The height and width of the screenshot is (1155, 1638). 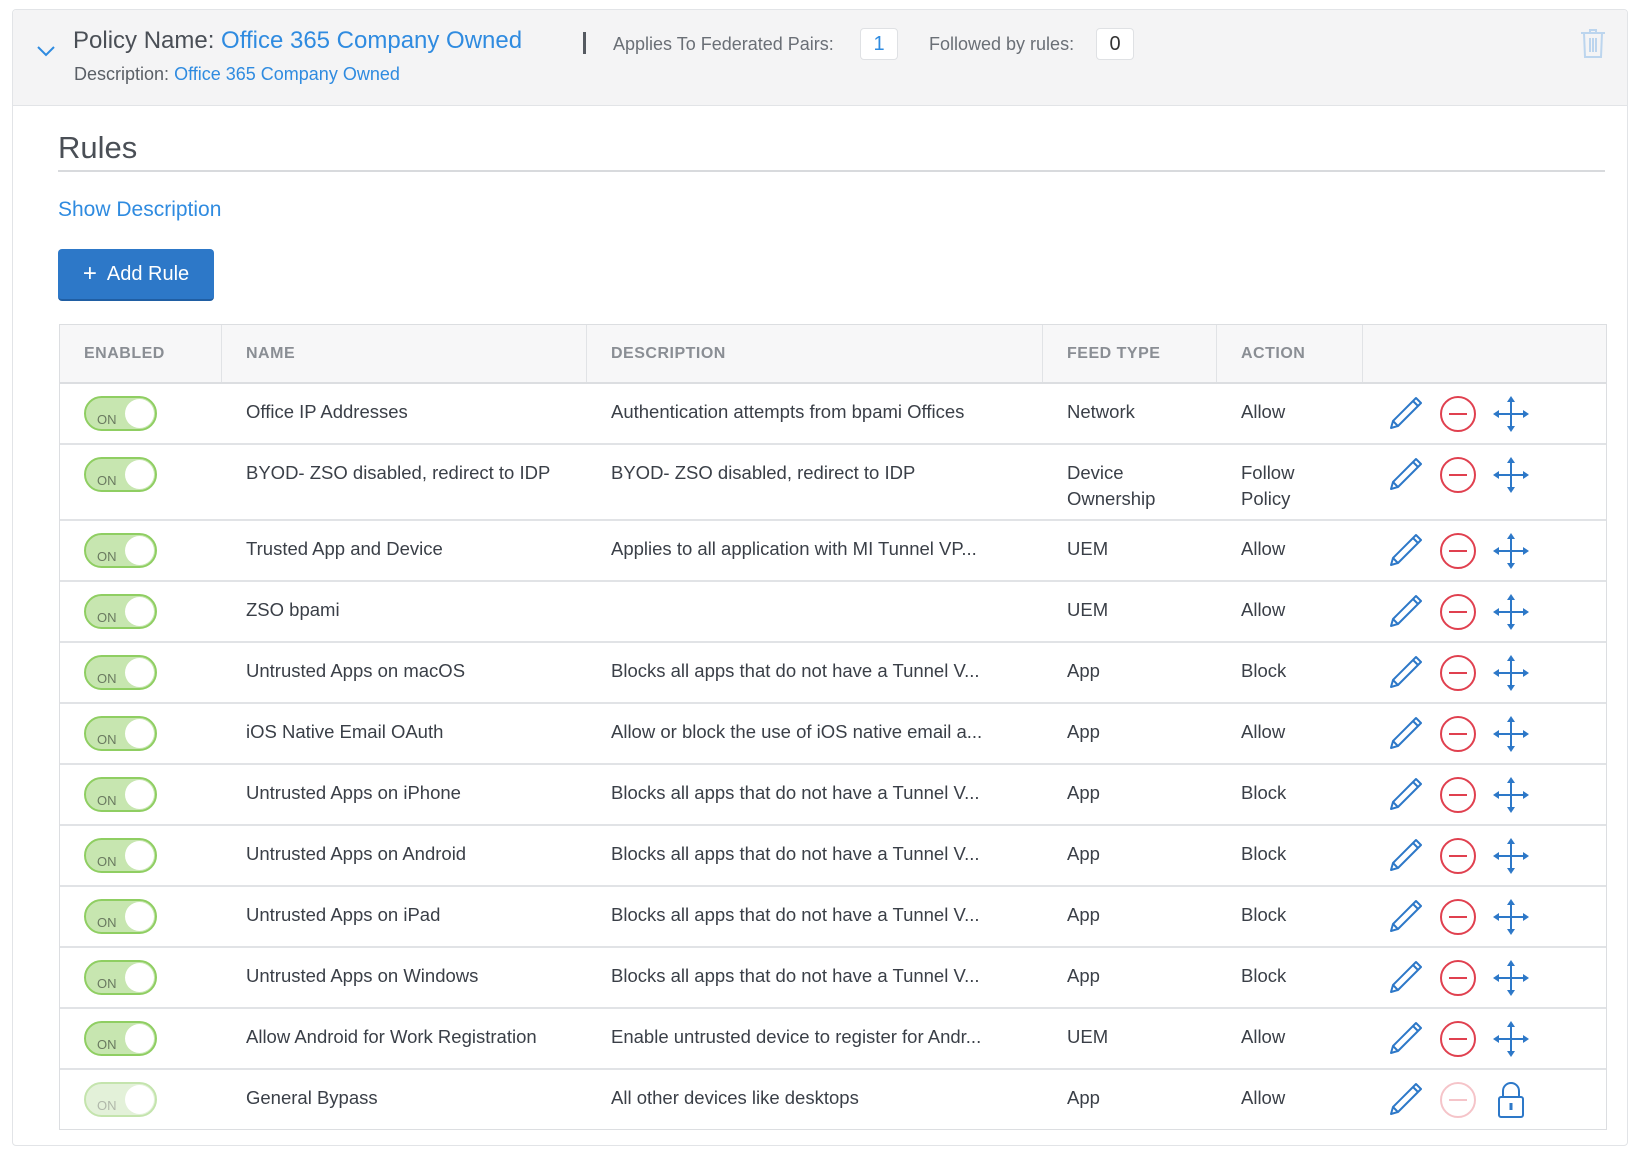 What do you see at coordinates (879, 44) in the screenshot?
I see `federated-pairs-count: 1` at bounding box center [879, 44].